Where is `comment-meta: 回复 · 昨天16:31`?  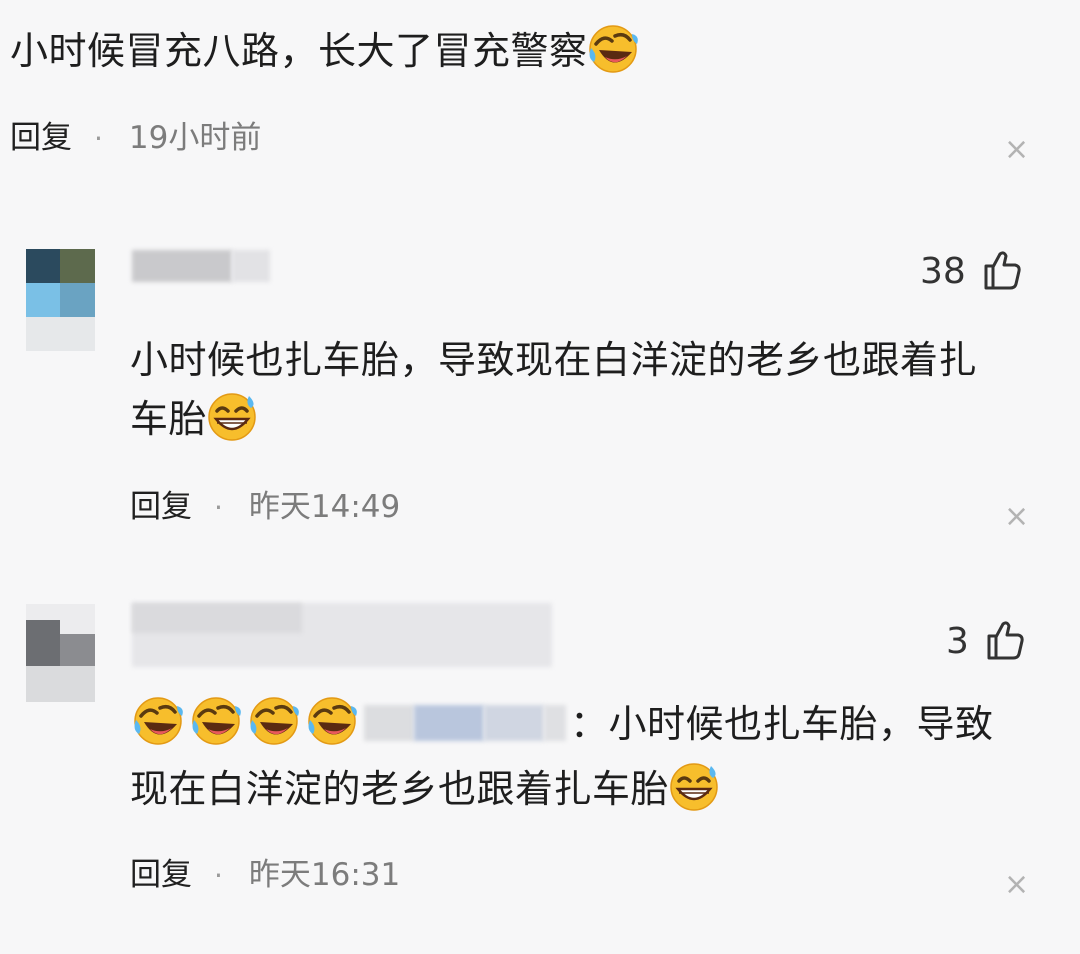
comment-meta: 回复 · 昨天16:31 is located at coordinates (265, 875).